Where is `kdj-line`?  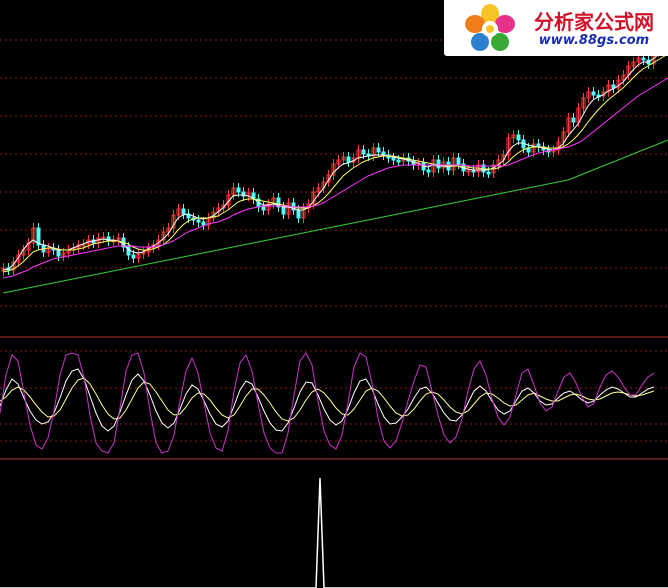
kdj-line is located at coordinates (327, 400).